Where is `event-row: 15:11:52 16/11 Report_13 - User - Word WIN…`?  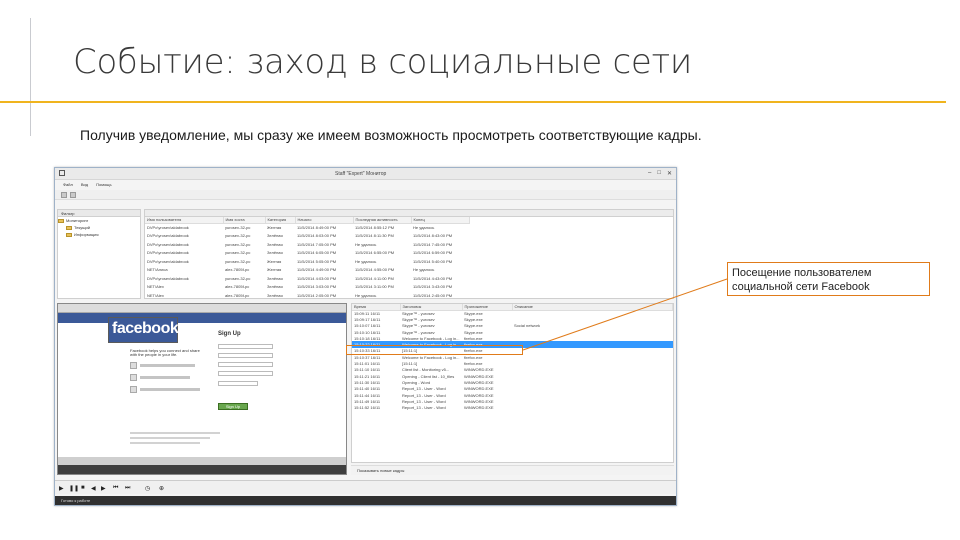 event-row: 15:11:52 16/11 Report_13 - User - Word WIN… is located at coordinates (512, 407).